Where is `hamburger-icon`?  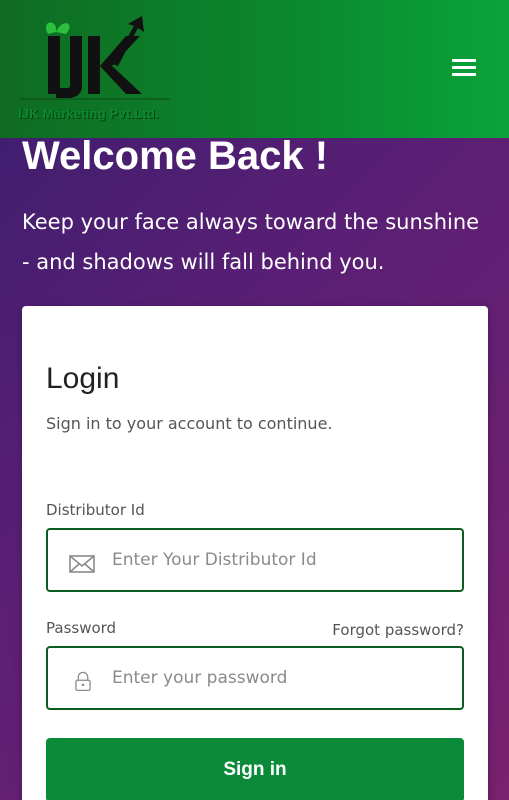 hamburger-icon is located at coordinates (464, 69).